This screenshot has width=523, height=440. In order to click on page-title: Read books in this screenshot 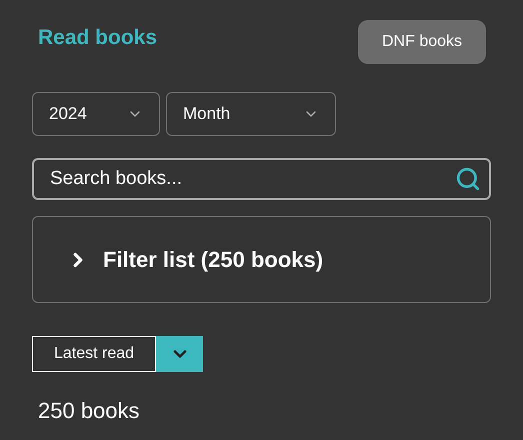, I will do `click(98, 38)`.